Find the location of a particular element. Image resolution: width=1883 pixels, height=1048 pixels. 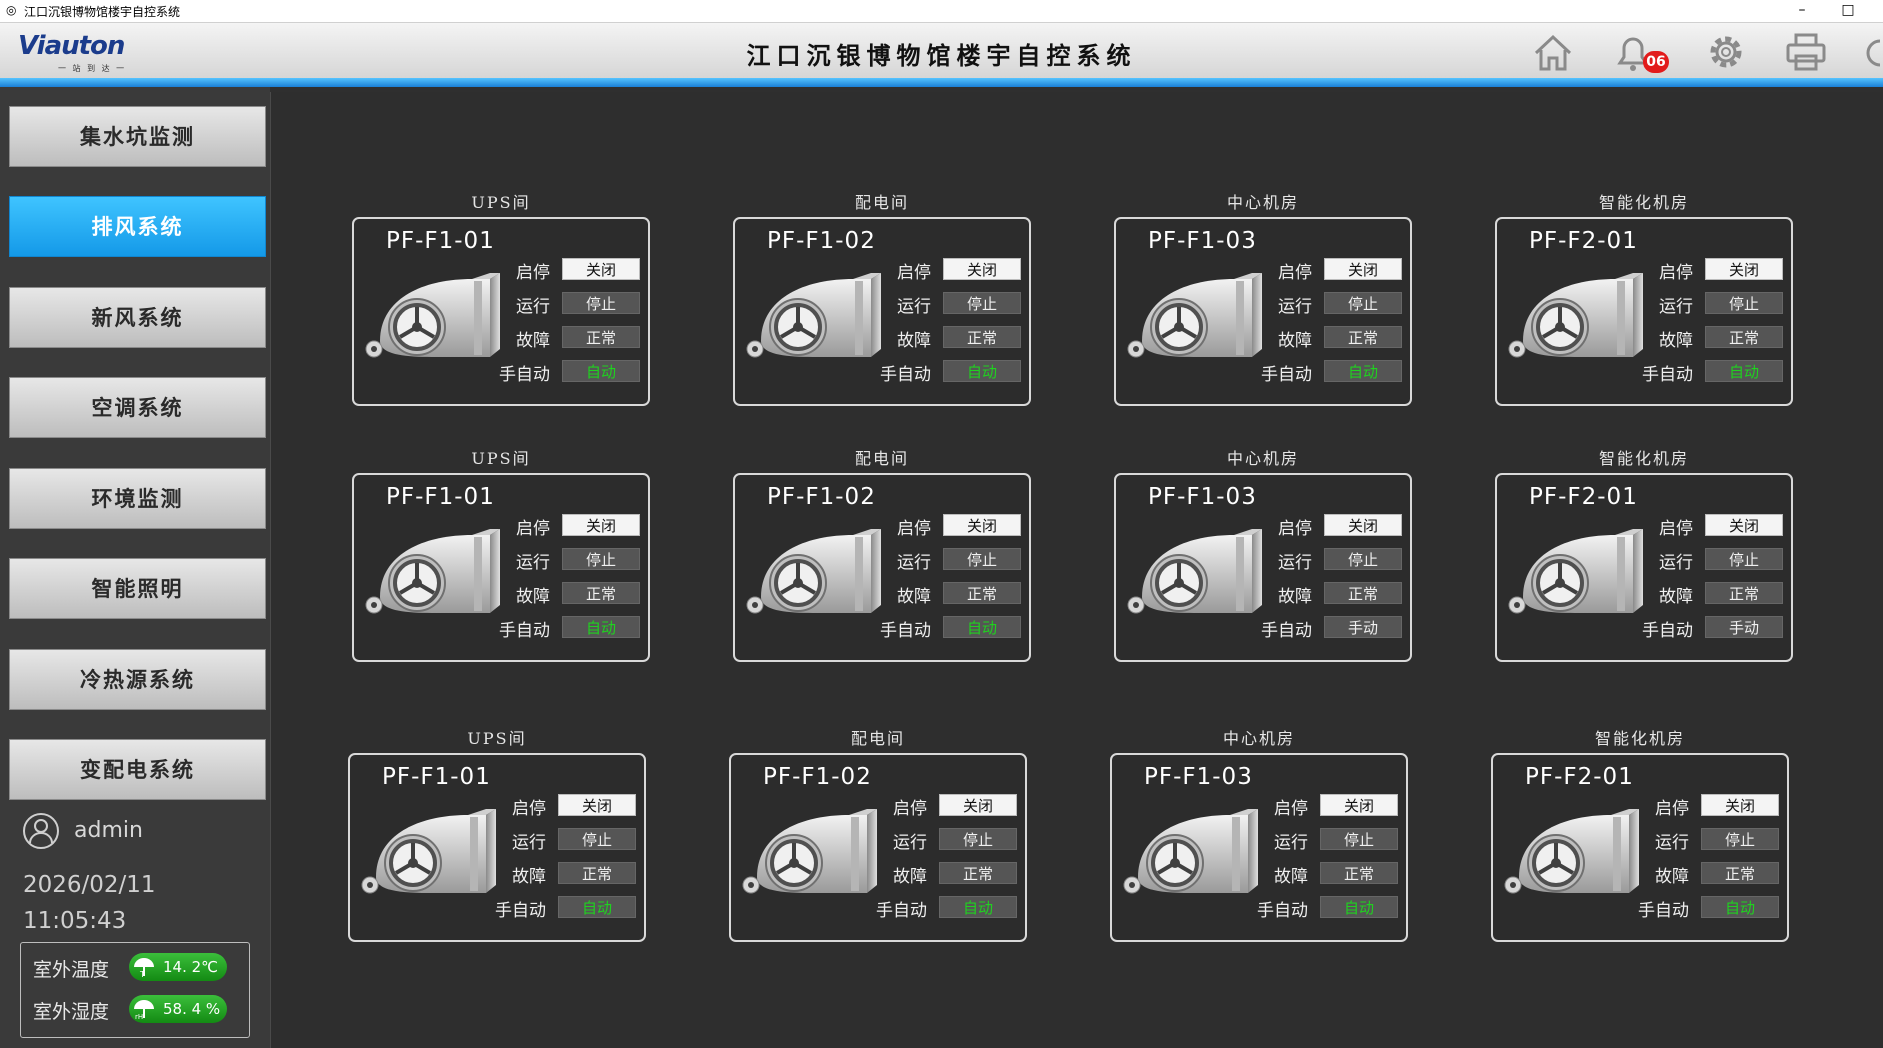

humidity-icon: rH is located at coordinates (144, 1010).